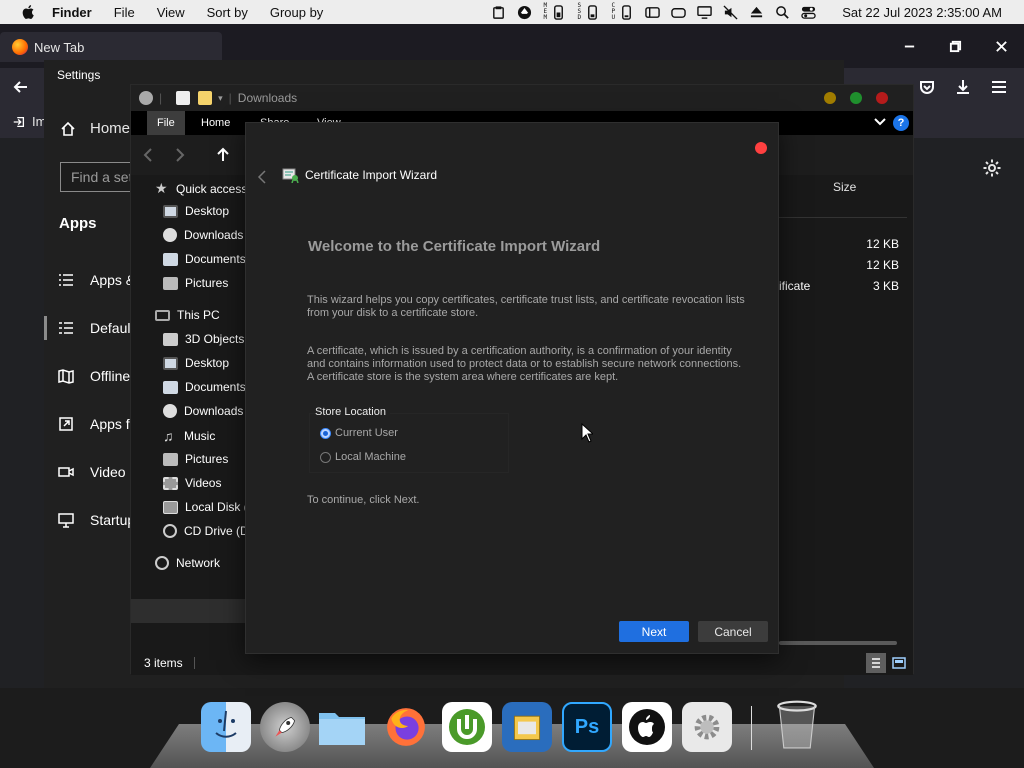  What do you see at coordinates (1001, 88) in the screenshot?
I see `hamburger-menu-icon` at bounding box center [1001, 88].